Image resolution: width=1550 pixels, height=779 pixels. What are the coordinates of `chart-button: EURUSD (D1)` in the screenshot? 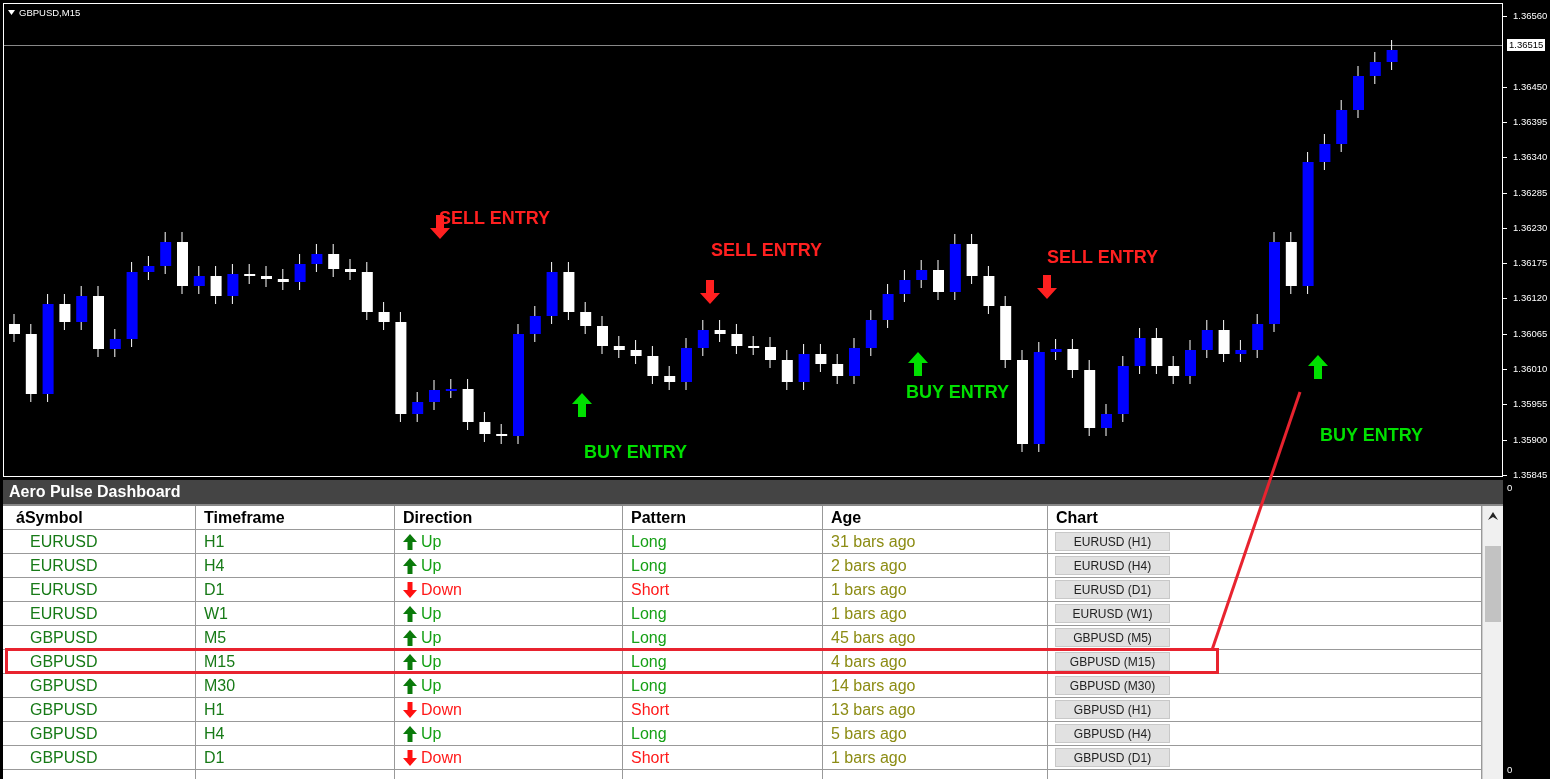 It's located at (1112, 589).